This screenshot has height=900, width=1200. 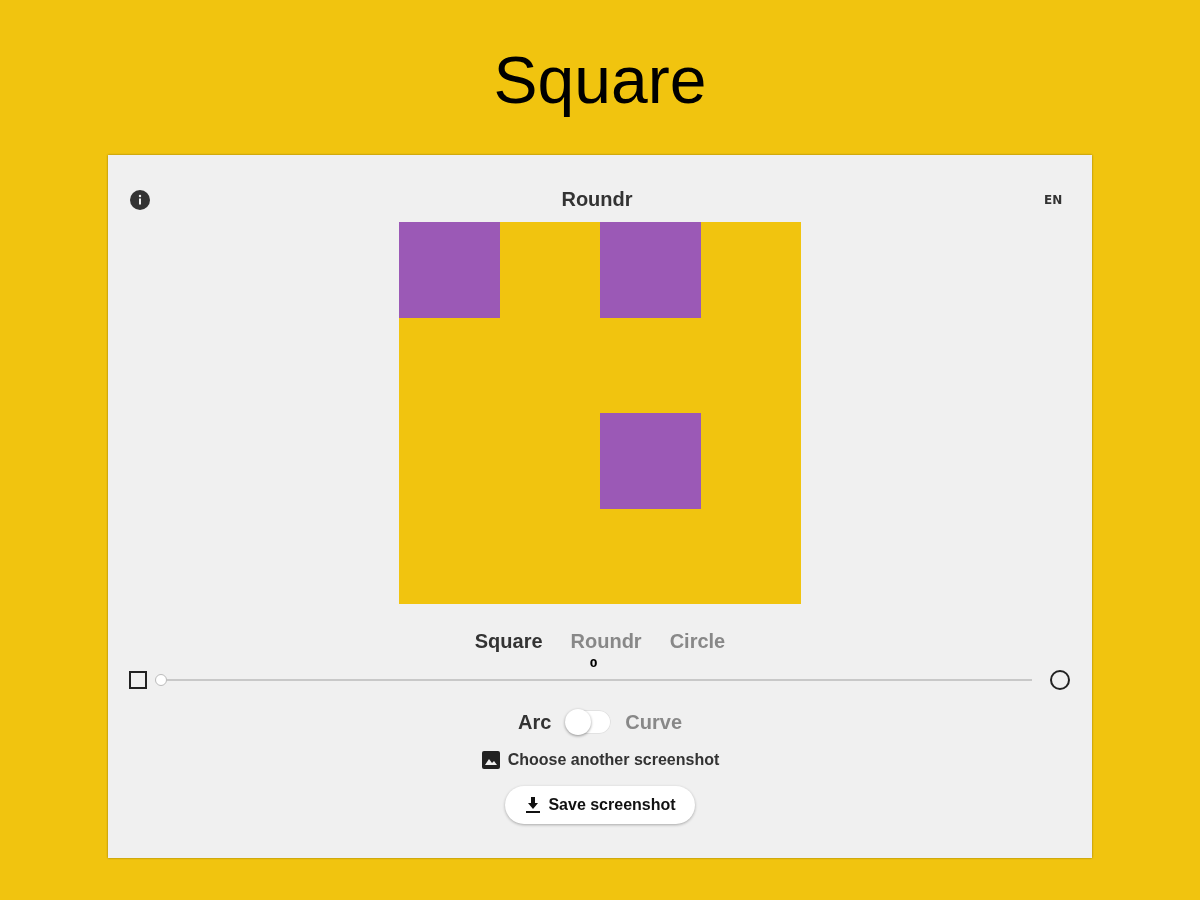 I want to click on image-icon, so click(x=490, y=760).